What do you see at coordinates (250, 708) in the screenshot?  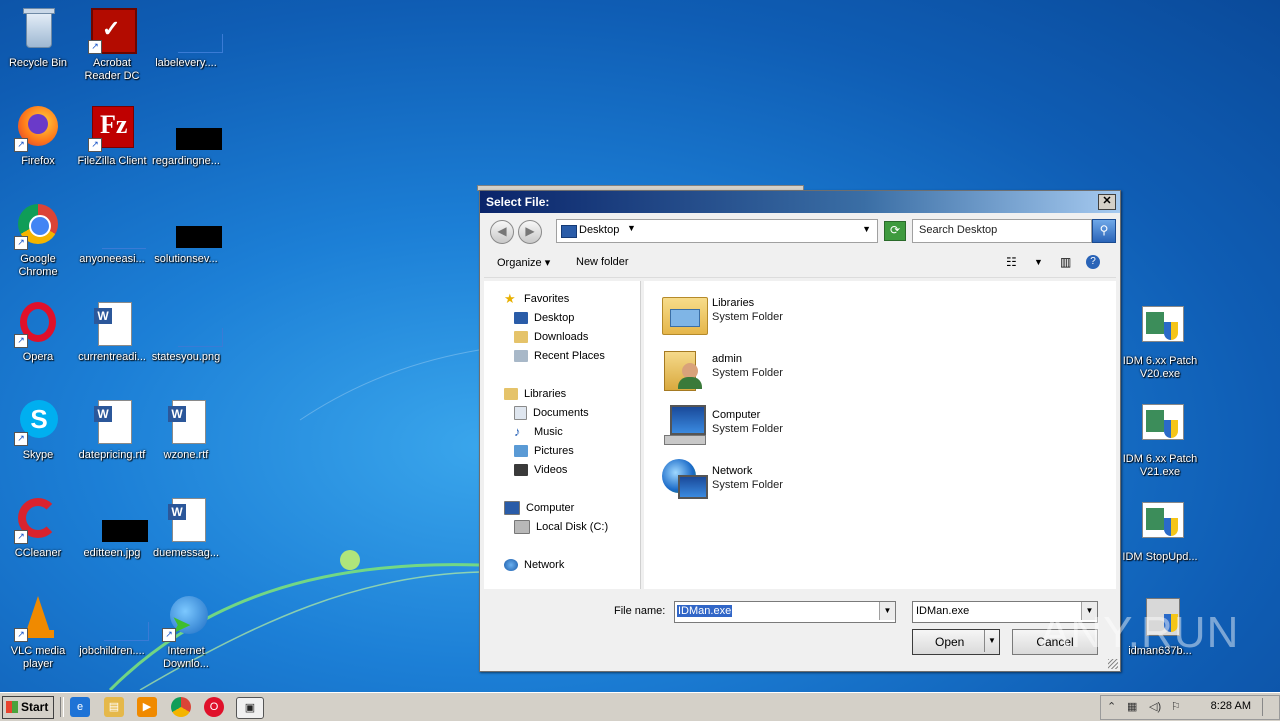 I see `select-file-taskbar-button: ▣` at bounding box center [250, 708].